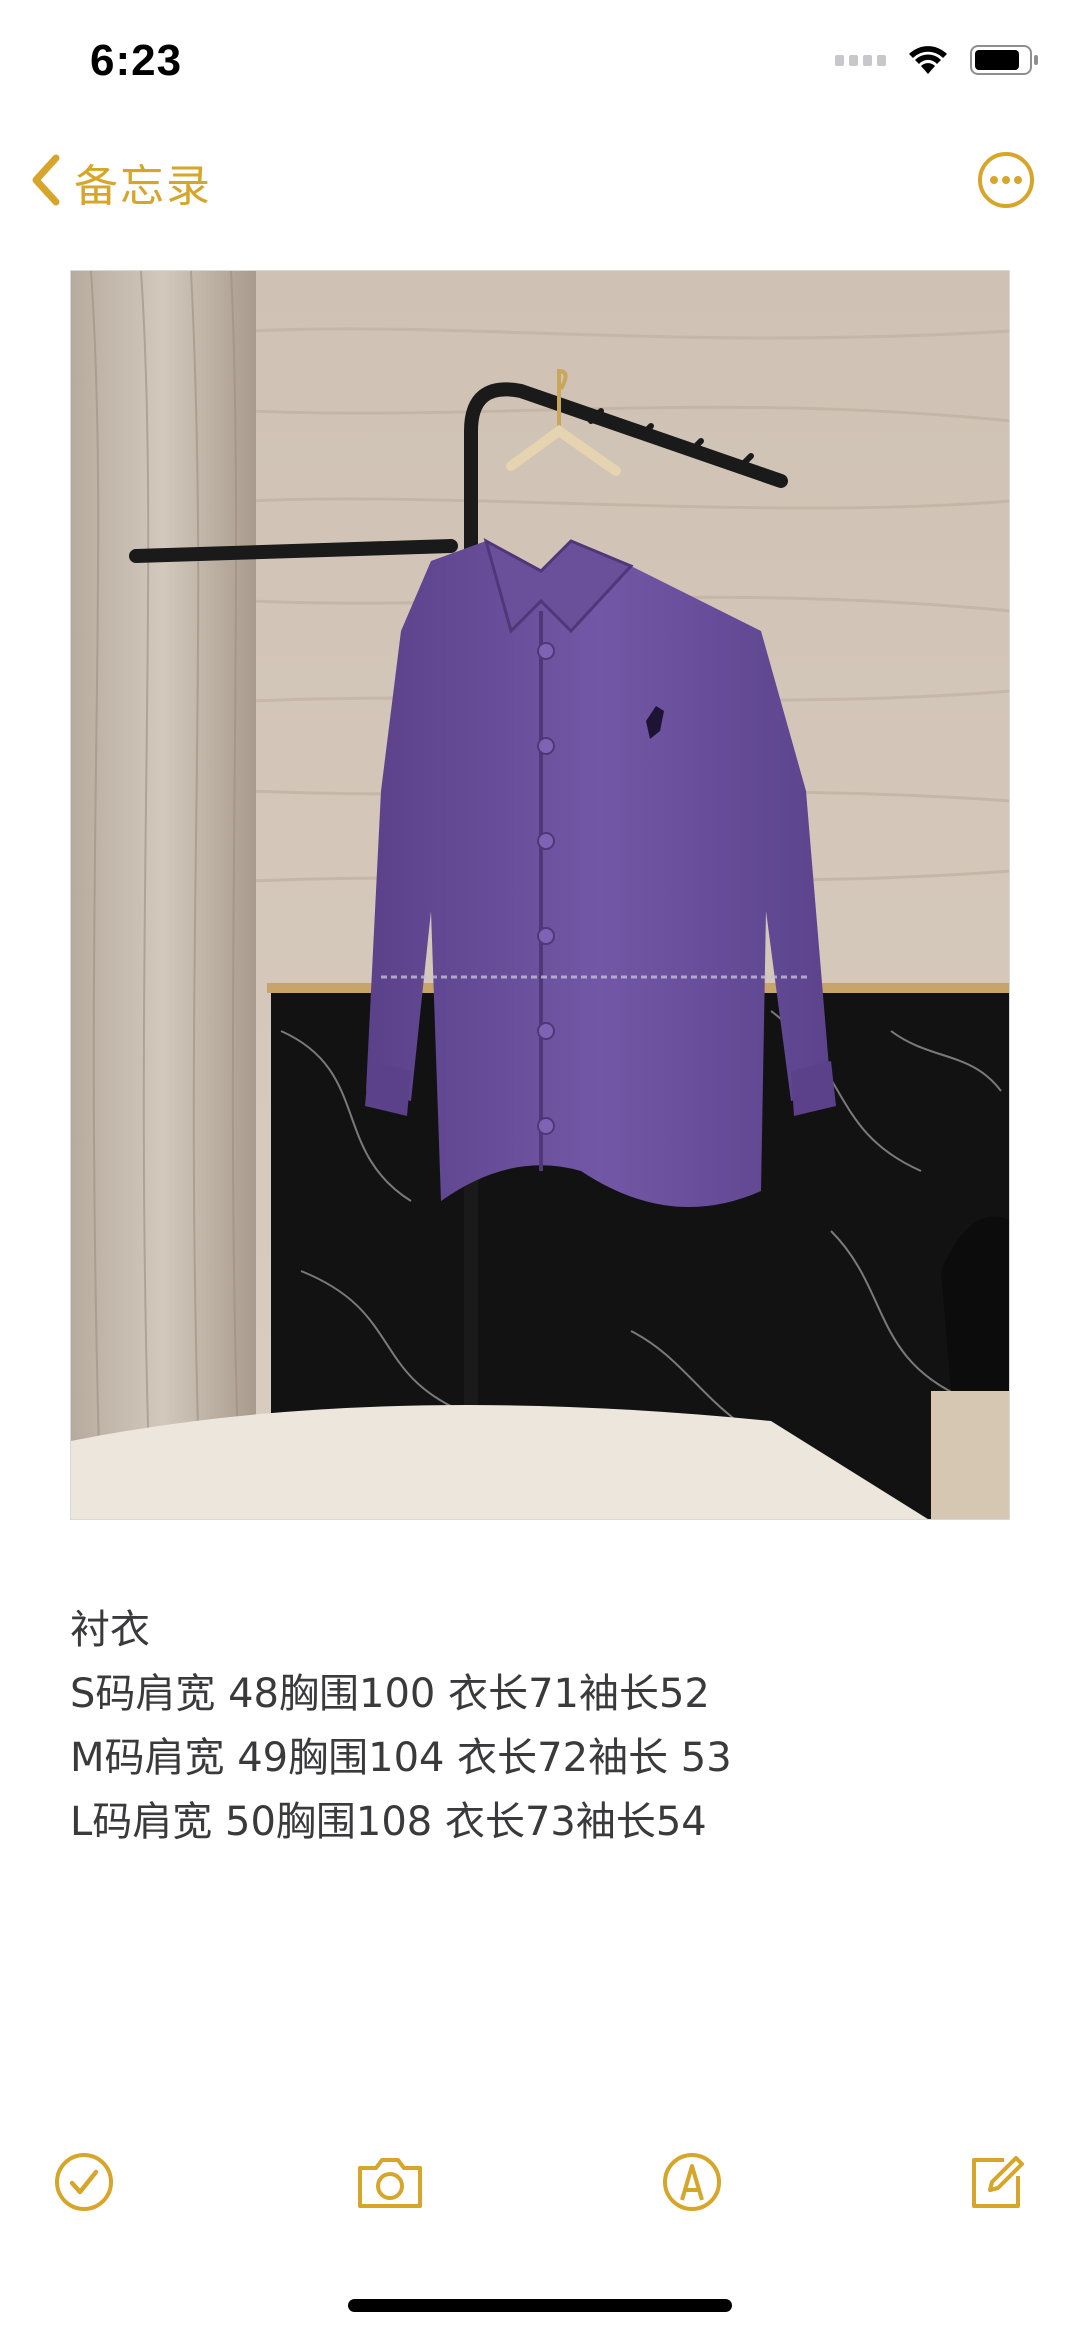 This screenshot has width=1080, height=2337. Describe the element at coordinates (928, 60) in the screenshot. I see `wifi-icon` at that location.